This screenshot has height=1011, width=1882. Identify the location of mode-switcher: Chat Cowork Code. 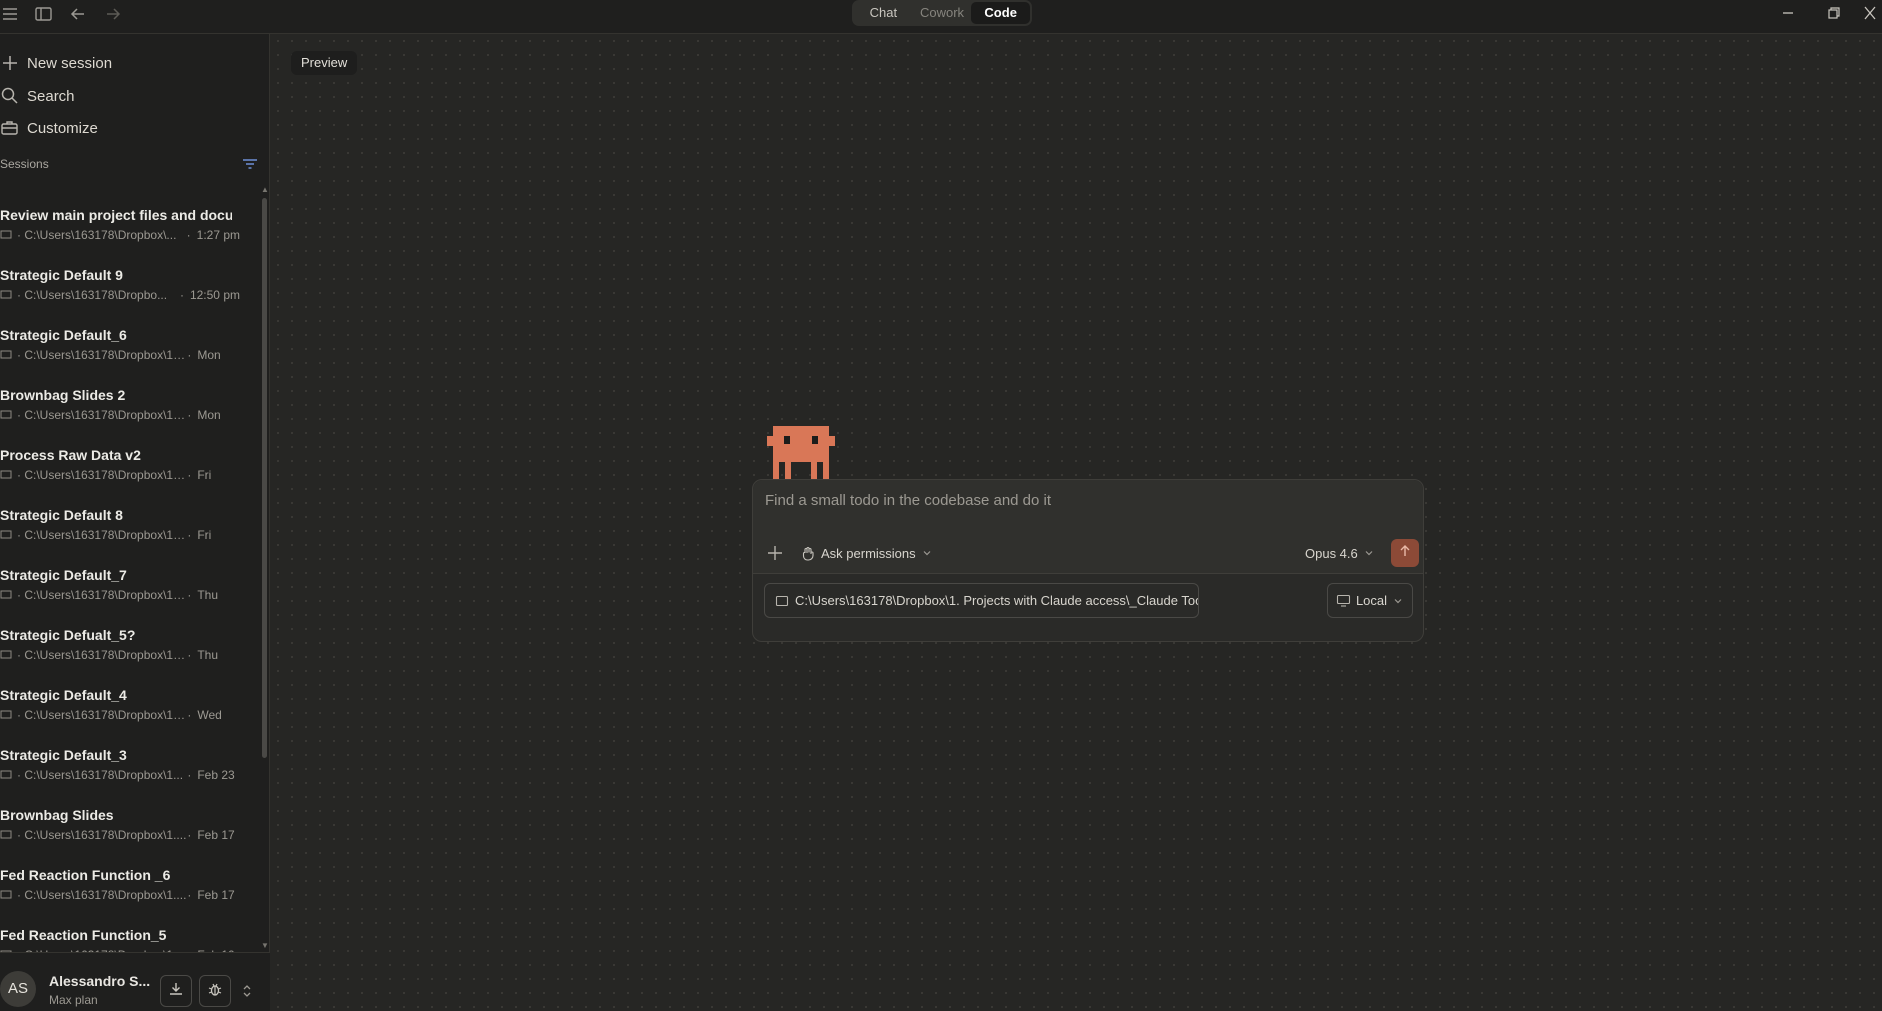
(942, 13).